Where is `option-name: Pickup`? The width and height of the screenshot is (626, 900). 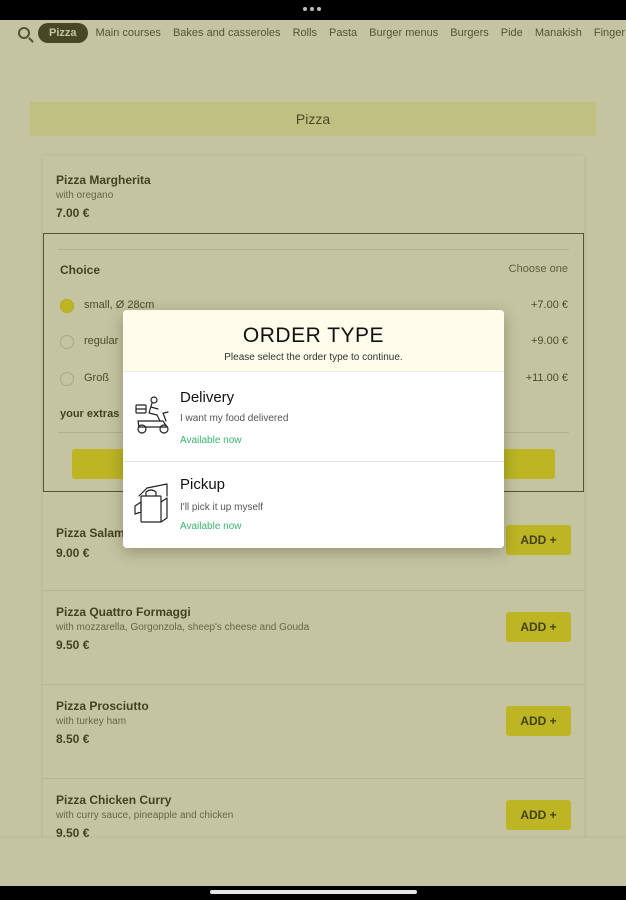
option-name: Pickup is located at coordinates (203, 484).